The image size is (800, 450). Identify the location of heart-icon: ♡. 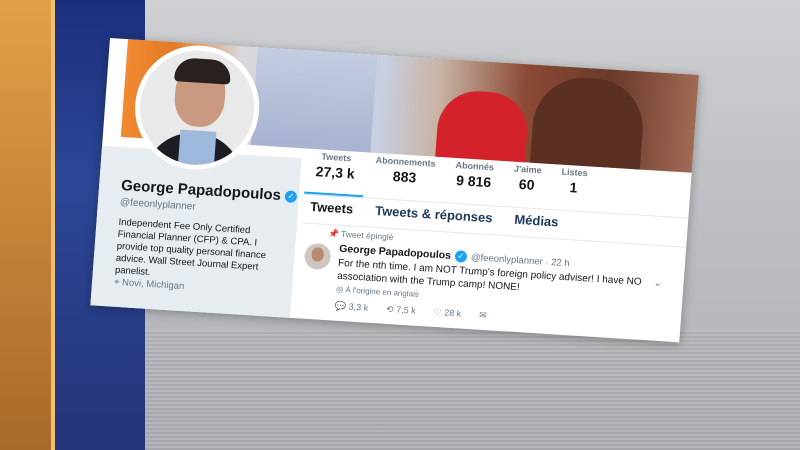
(438, 312).